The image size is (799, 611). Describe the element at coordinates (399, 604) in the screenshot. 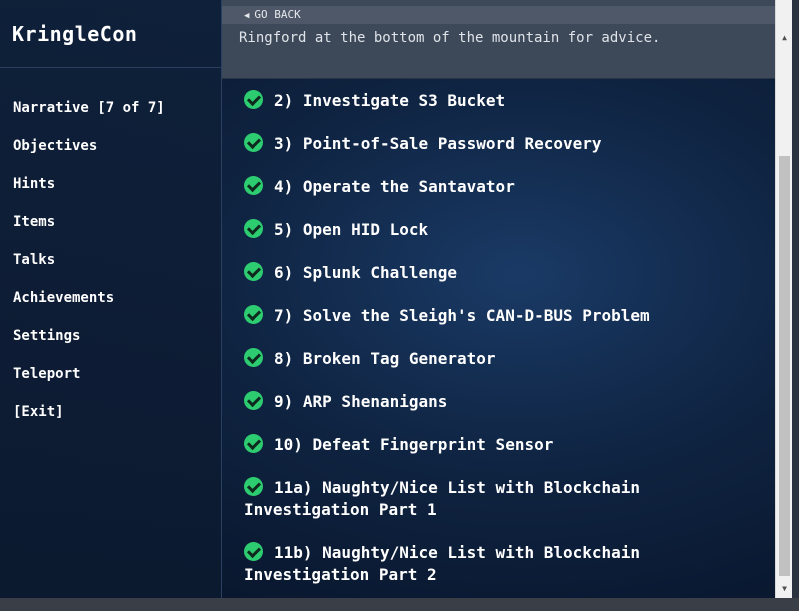

I see `window-edge-bottom` at that location.